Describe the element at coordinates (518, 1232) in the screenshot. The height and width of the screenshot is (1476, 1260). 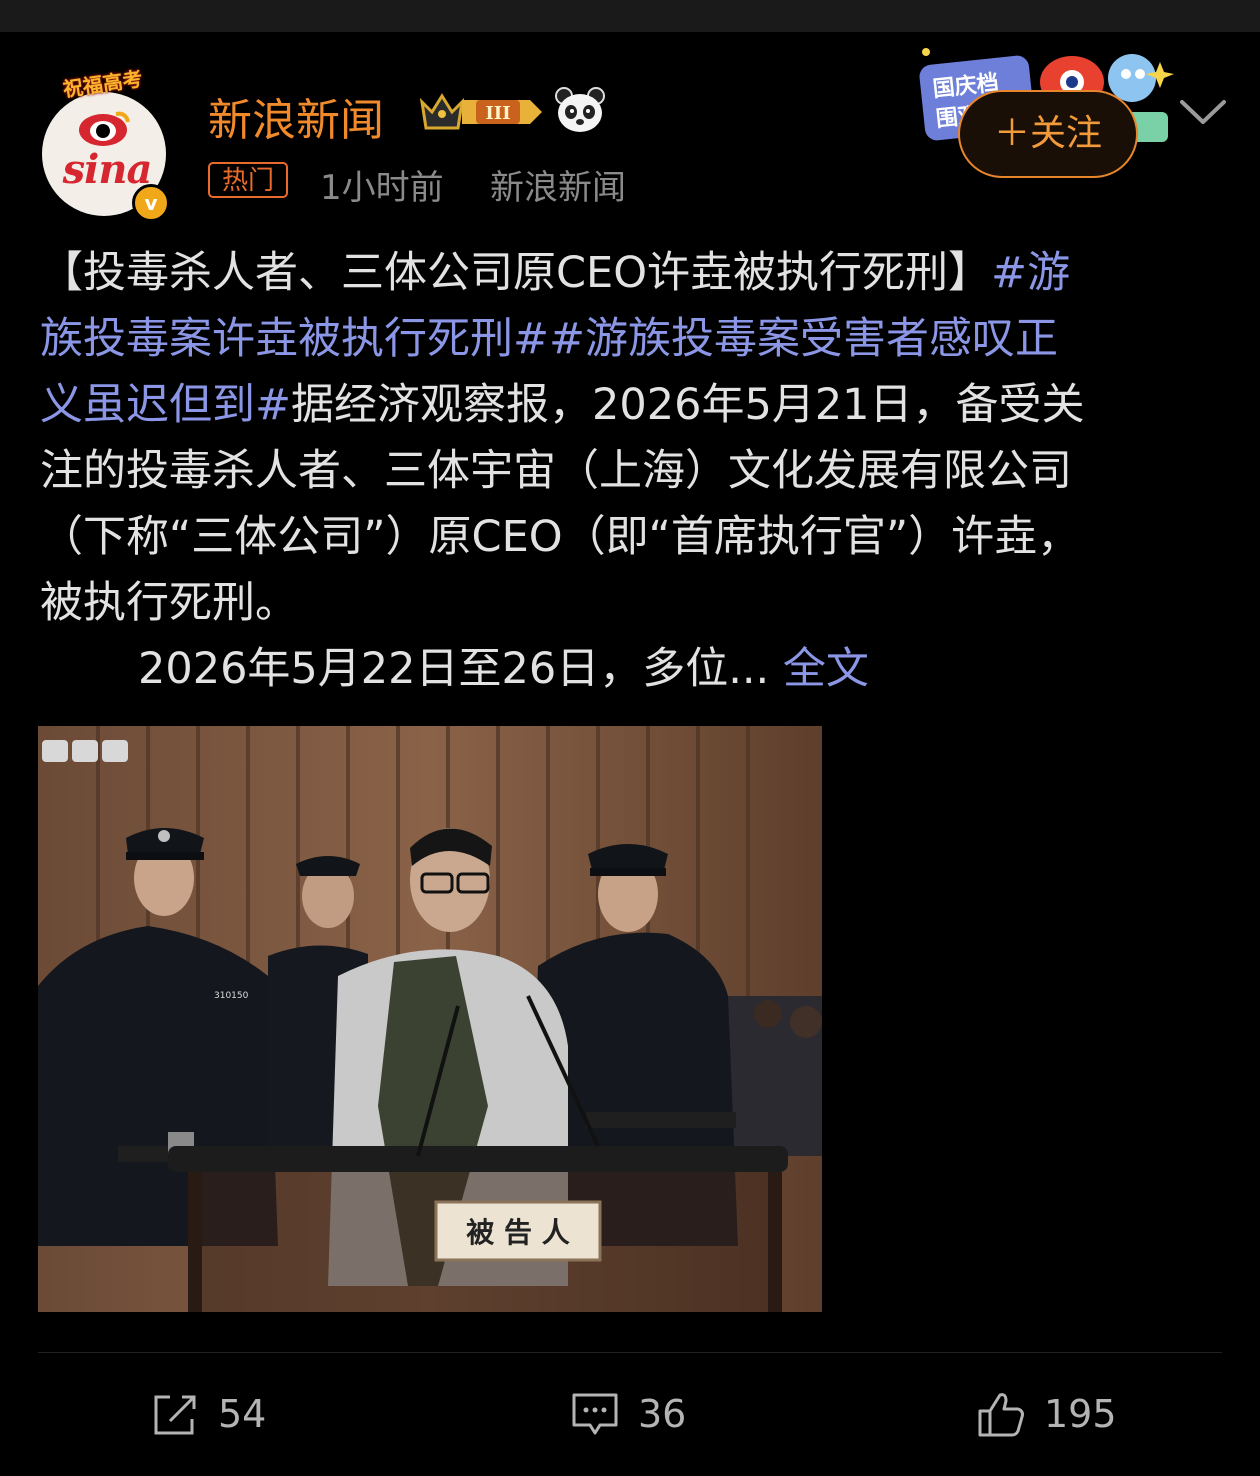
I see `defendant-sign-text: 被 告 人` at that location.